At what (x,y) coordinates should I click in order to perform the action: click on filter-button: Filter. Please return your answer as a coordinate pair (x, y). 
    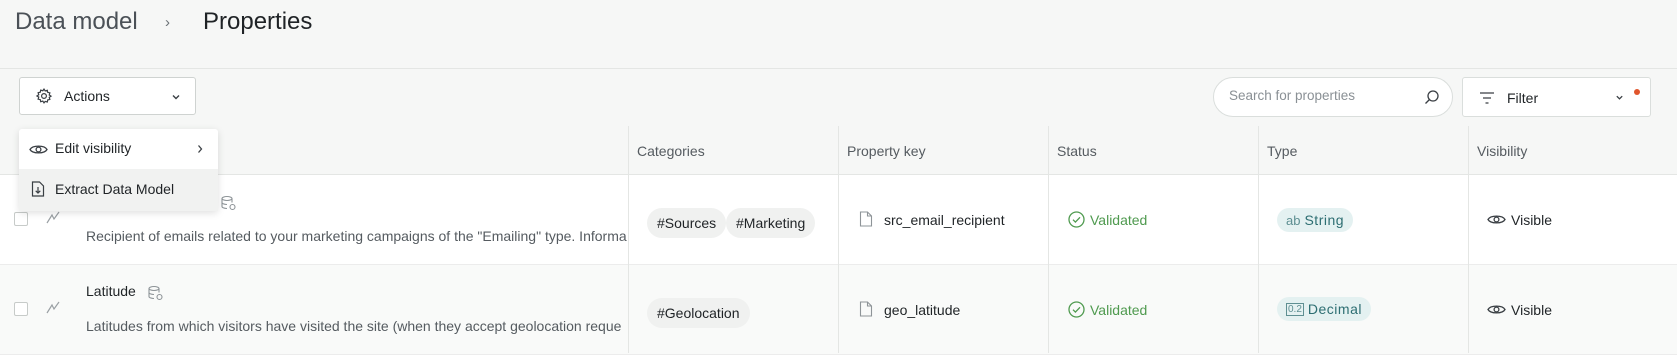
    Looking at the image, I should click on (1556, 97).